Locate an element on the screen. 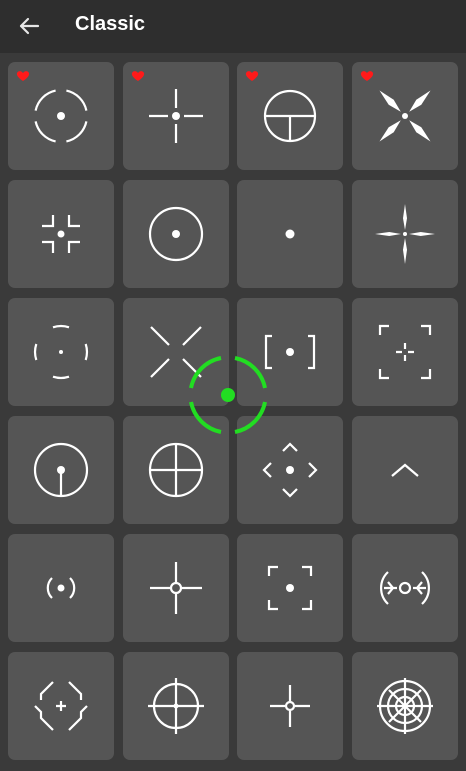 The width and height of the screenshot is (466, 771). diamond-chevrons-crosshair-icon is located at coordinates (290, 470).